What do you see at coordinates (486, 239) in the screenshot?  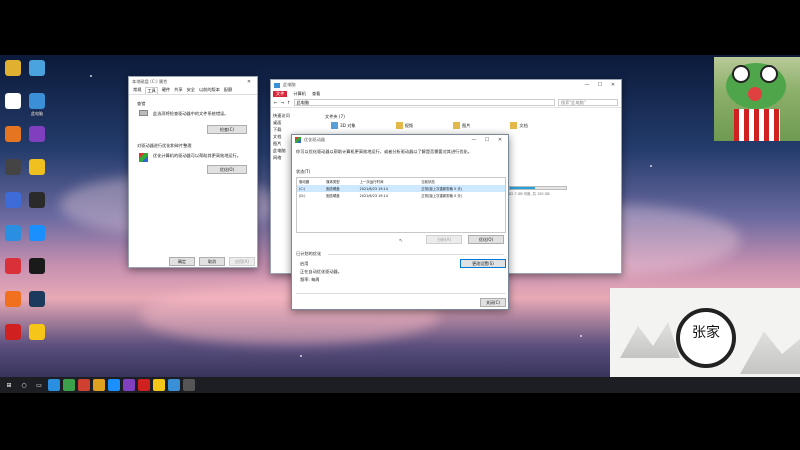 I see `optimize-drive-button: 优化(O)` at bounding box center [486, 239].